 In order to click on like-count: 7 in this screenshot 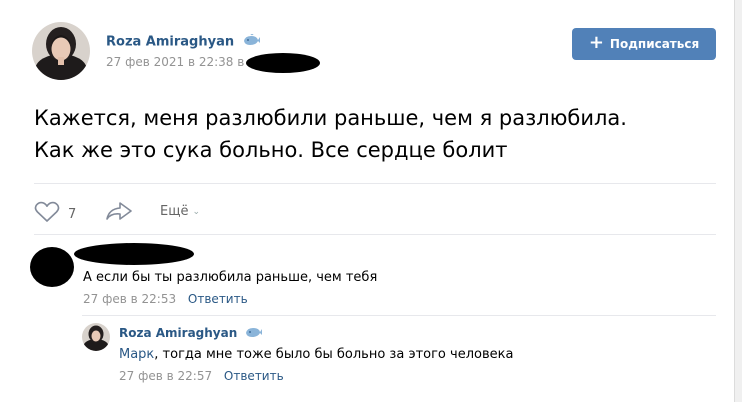, I will do `click(72, 214)`.